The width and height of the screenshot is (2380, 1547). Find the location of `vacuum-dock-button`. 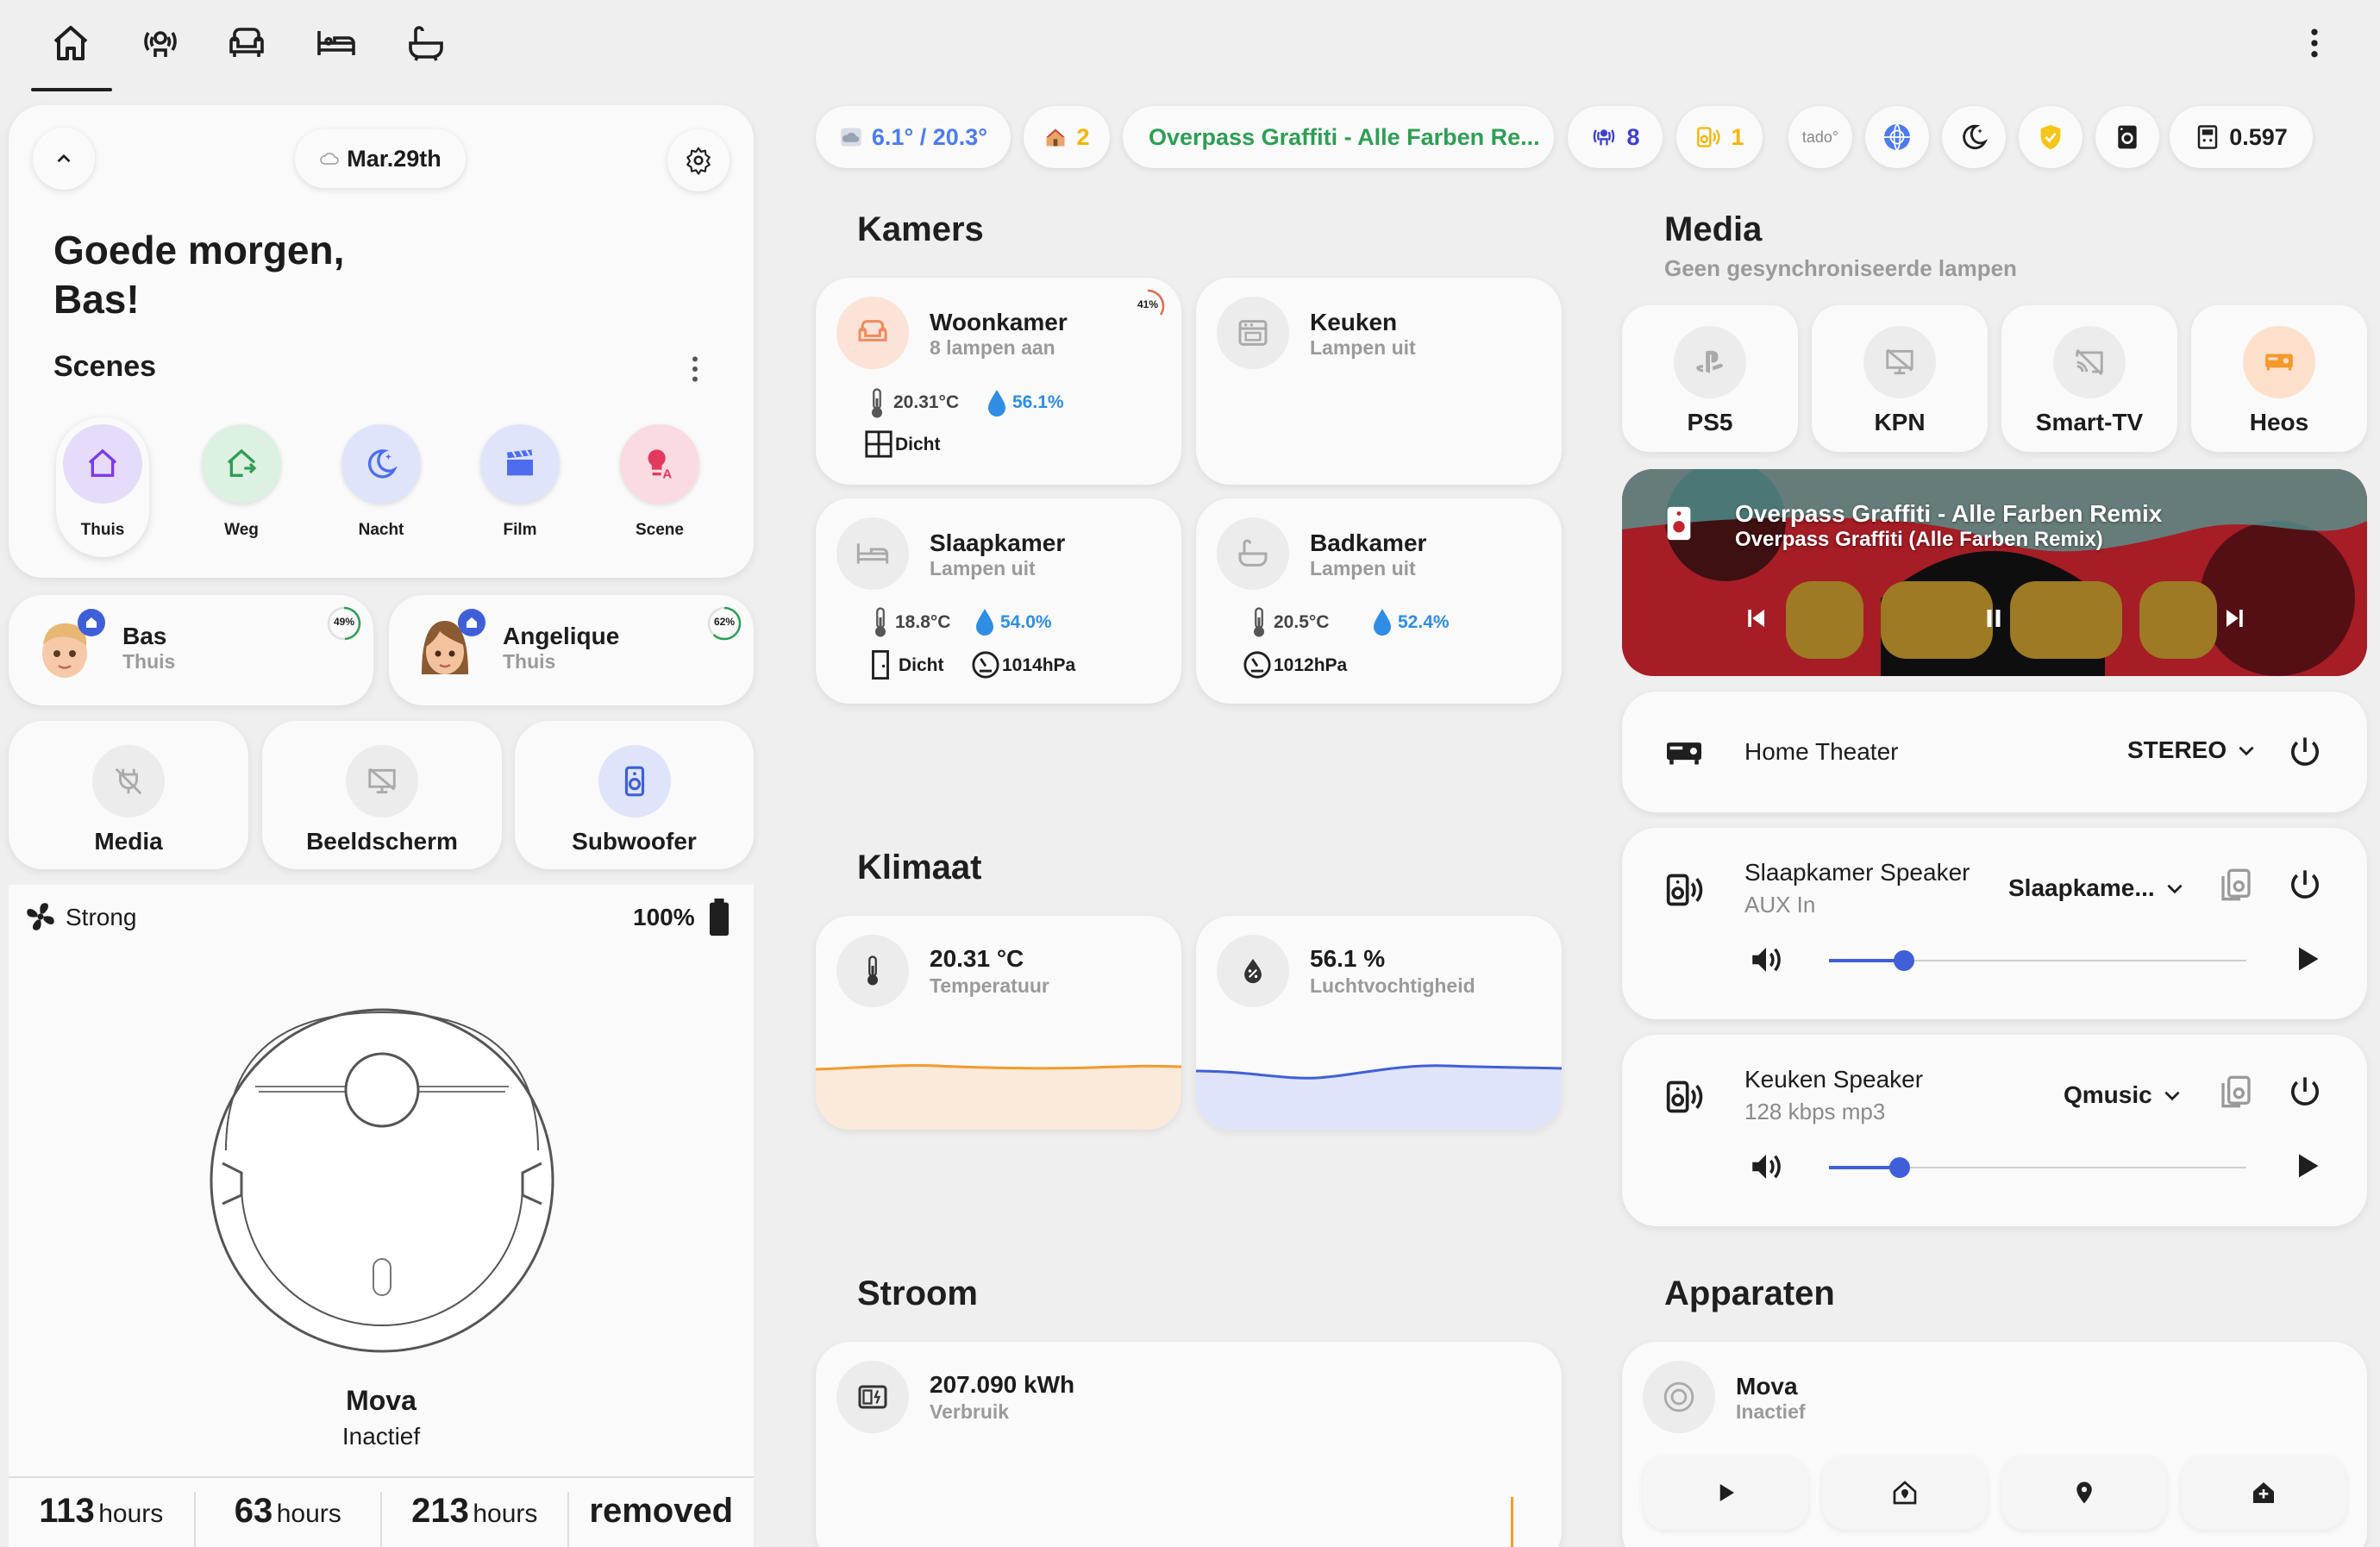

vacuum-dock-button is located at coordinates (1905, 1493).